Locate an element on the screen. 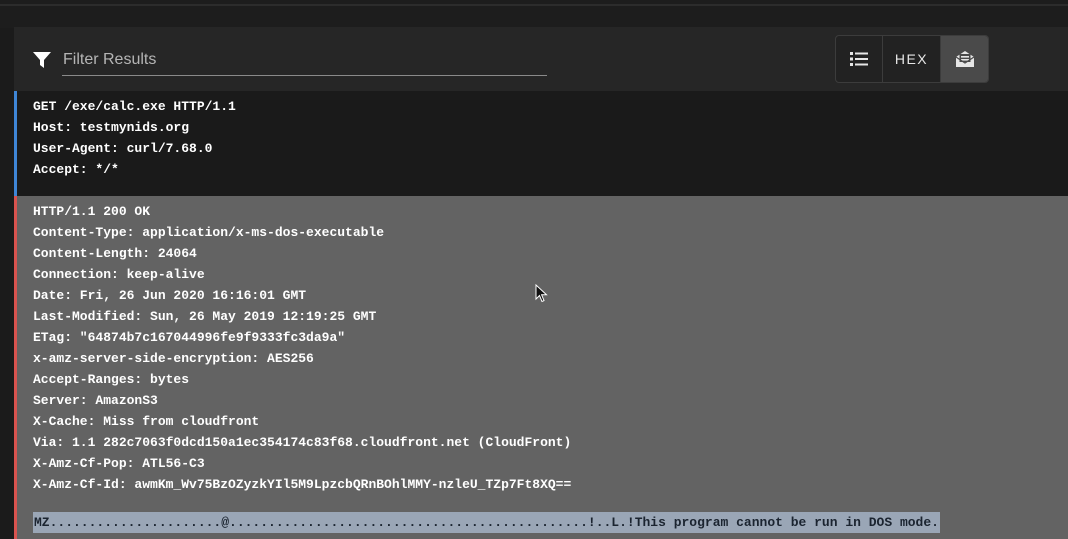  envelope-open-icon is located at coordinates (964, 59).